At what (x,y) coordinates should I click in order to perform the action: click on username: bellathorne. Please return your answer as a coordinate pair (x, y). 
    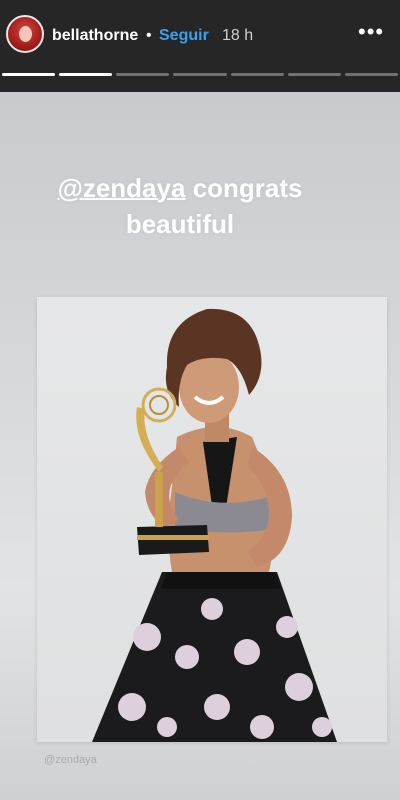
    Looking at the image, I should click on (95, 36).